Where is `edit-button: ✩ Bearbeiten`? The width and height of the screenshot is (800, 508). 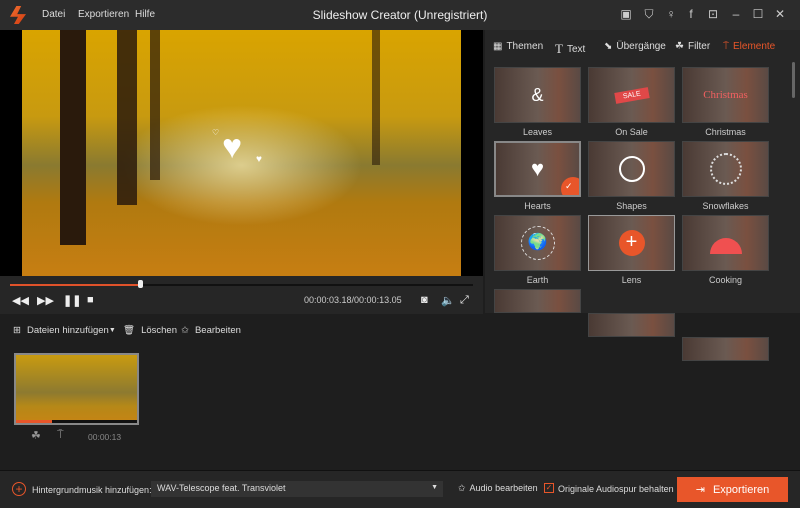
edit-button: ✩ Bearbeiten is located at coordinates (211, 330).